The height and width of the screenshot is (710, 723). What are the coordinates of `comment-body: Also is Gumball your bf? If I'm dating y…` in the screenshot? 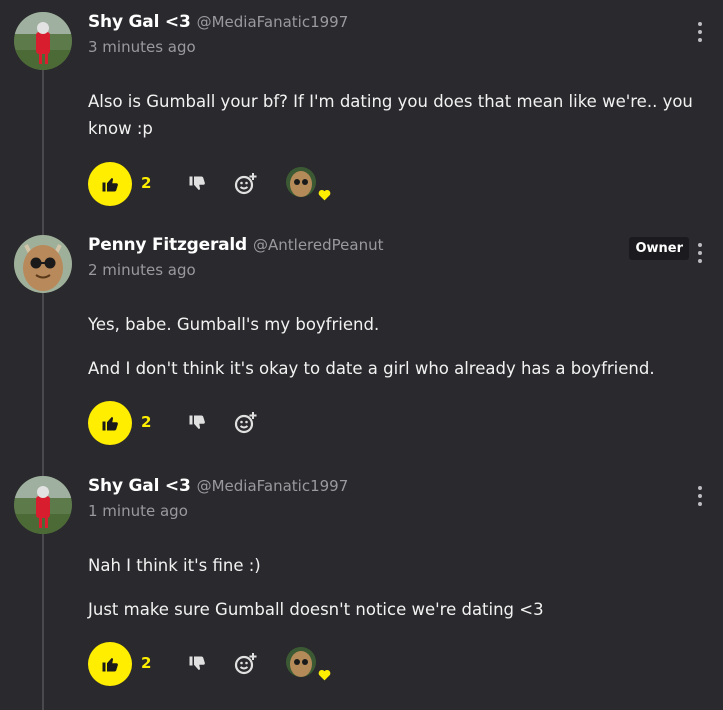 It's located at (395, 123).